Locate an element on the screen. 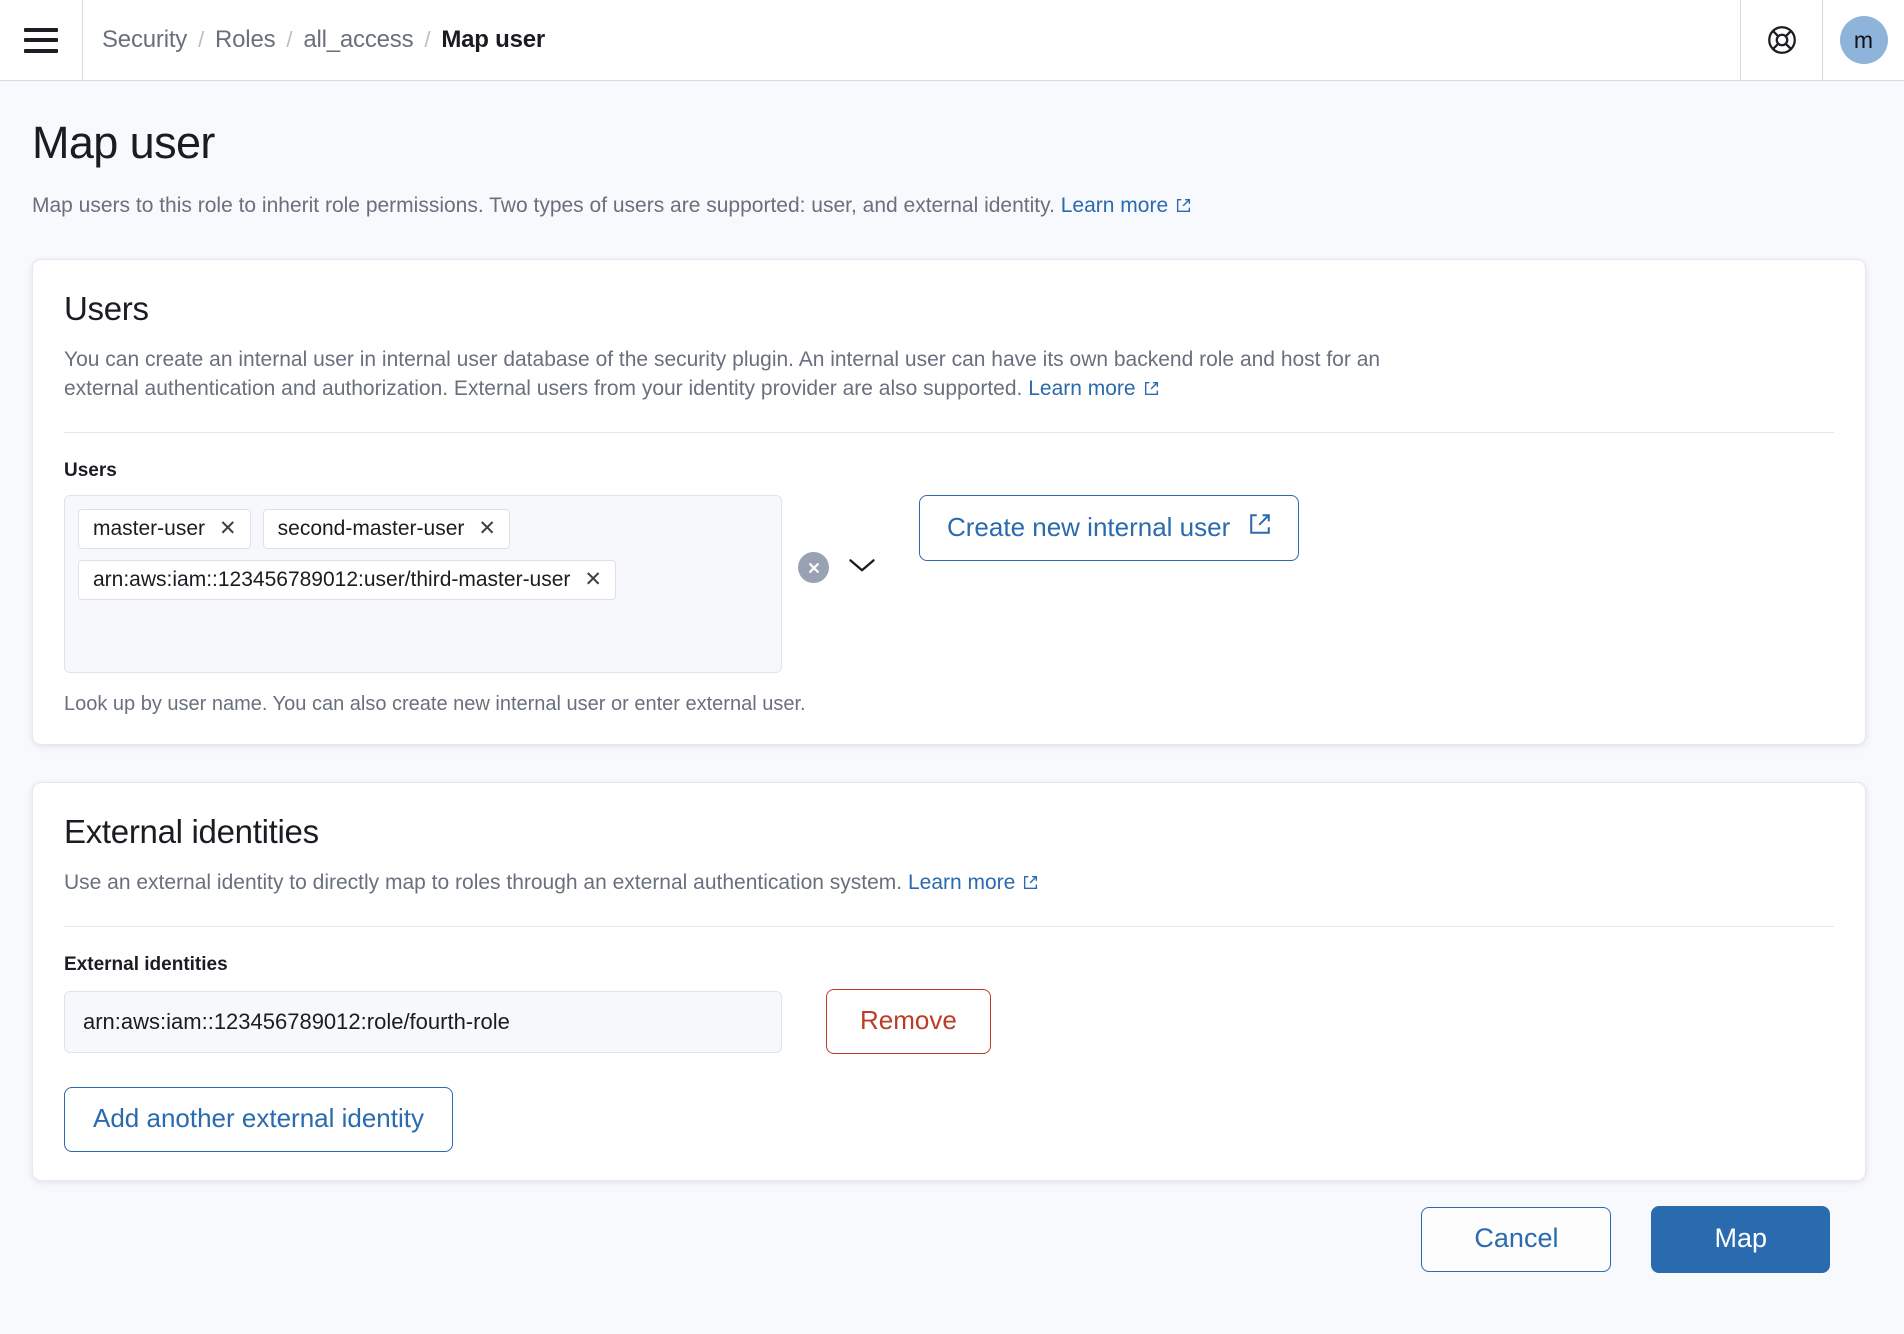  users-panel-title: Users is located at coordinates (106, 309).